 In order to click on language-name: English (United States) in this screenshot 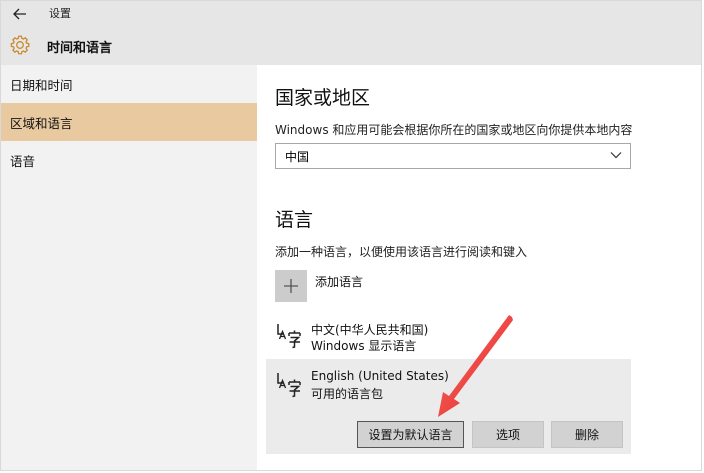, I will do `click(380, 376)`.